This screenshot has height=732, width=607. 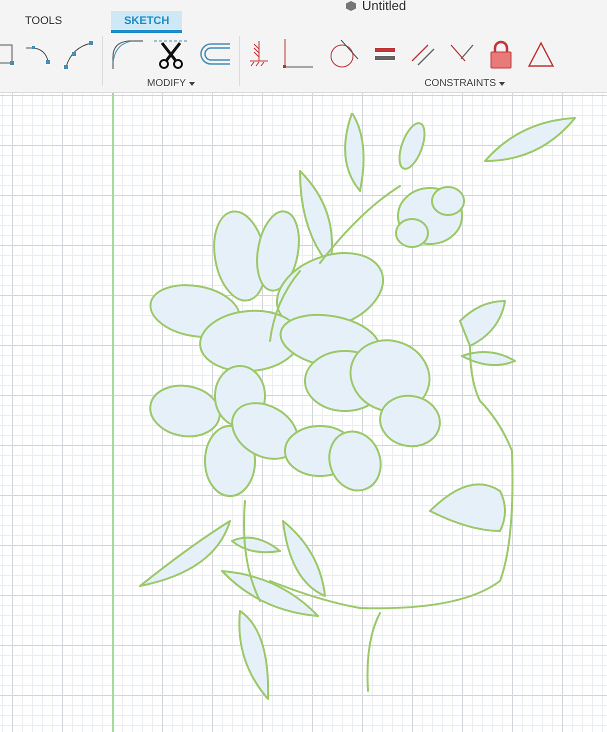 I want to click on tangent-icon, so click(x=344, y=54).